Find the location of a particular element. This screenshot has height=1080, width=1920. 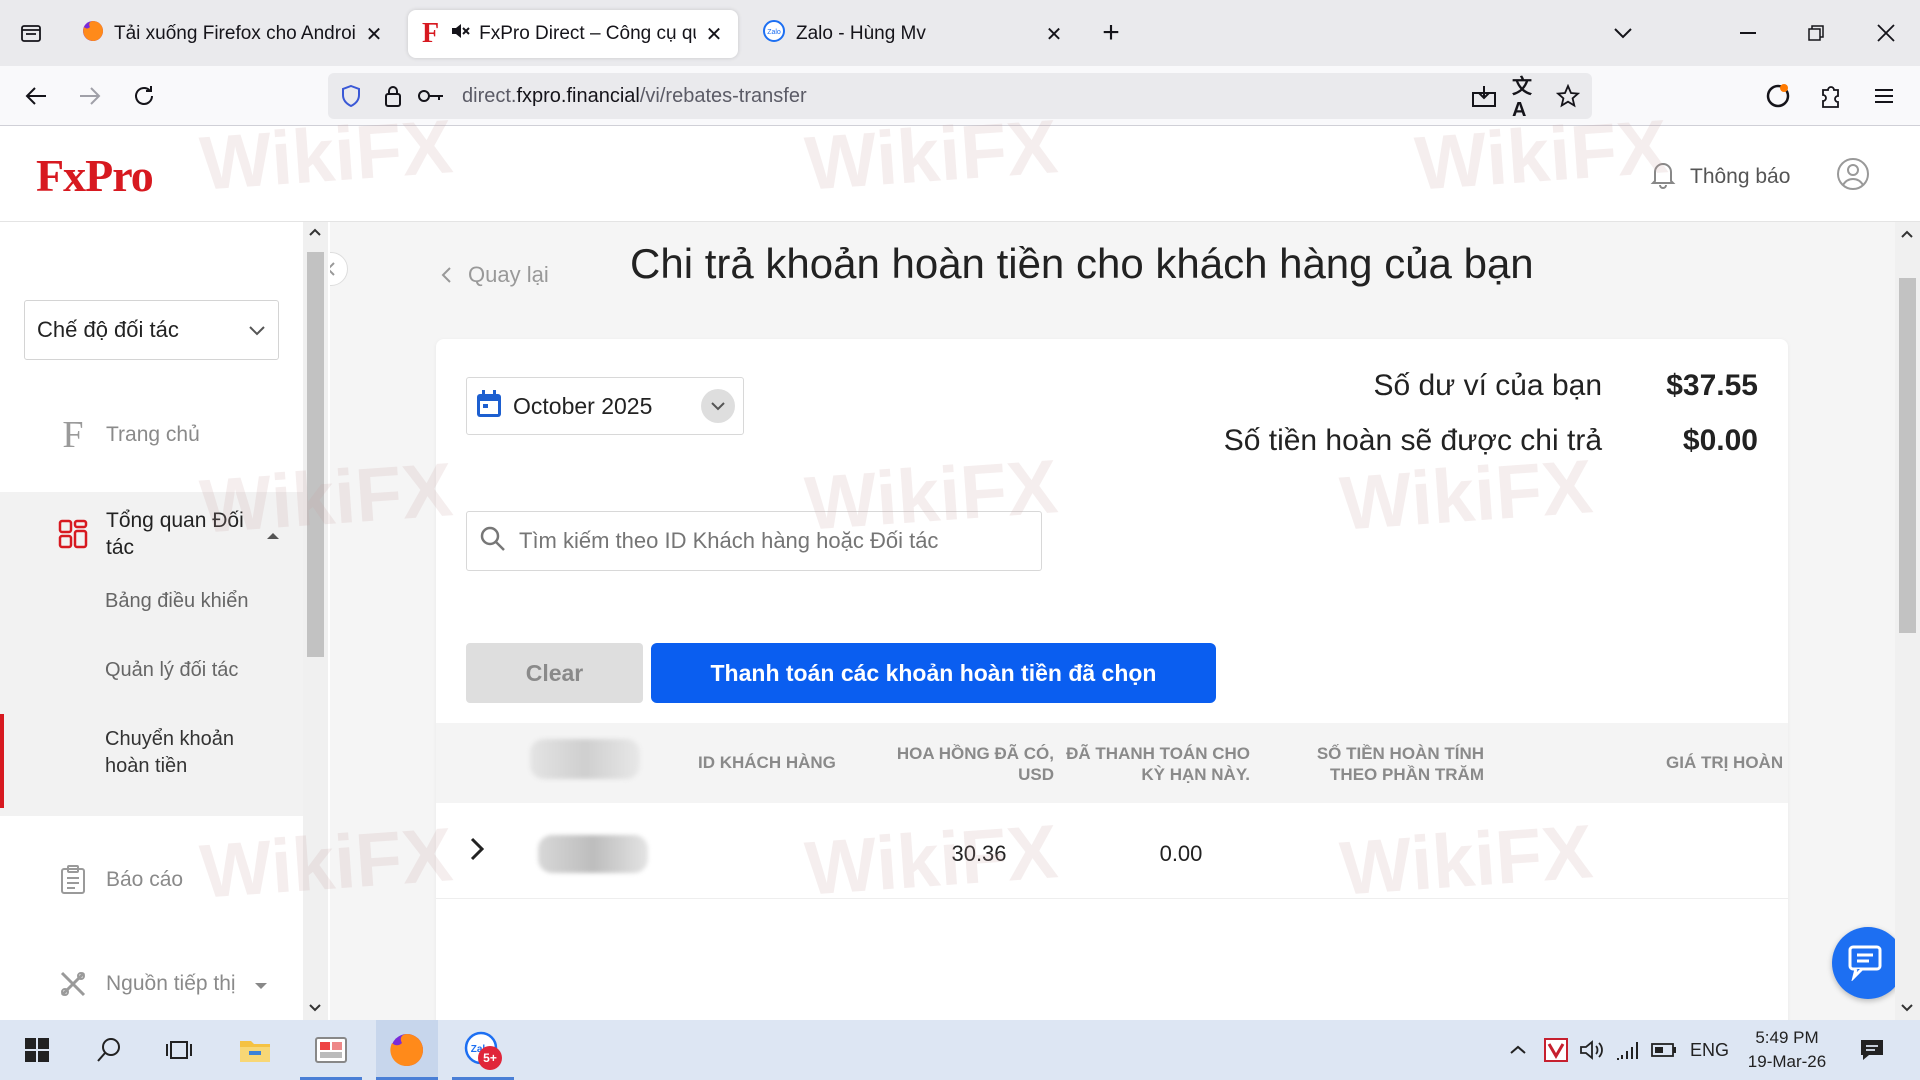

tab-title: FxPro Direct – Công cụ quả is located at coordinates (587, 33).